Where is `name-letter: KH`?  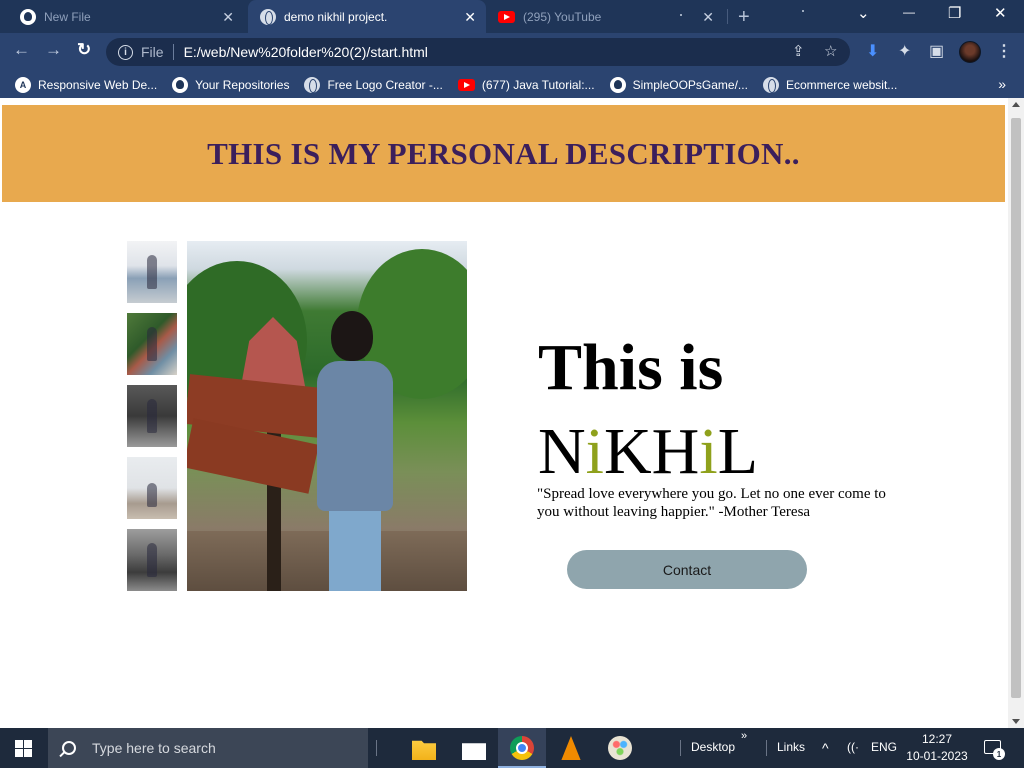
name-letter: KH is located at coordinates (652, 451).